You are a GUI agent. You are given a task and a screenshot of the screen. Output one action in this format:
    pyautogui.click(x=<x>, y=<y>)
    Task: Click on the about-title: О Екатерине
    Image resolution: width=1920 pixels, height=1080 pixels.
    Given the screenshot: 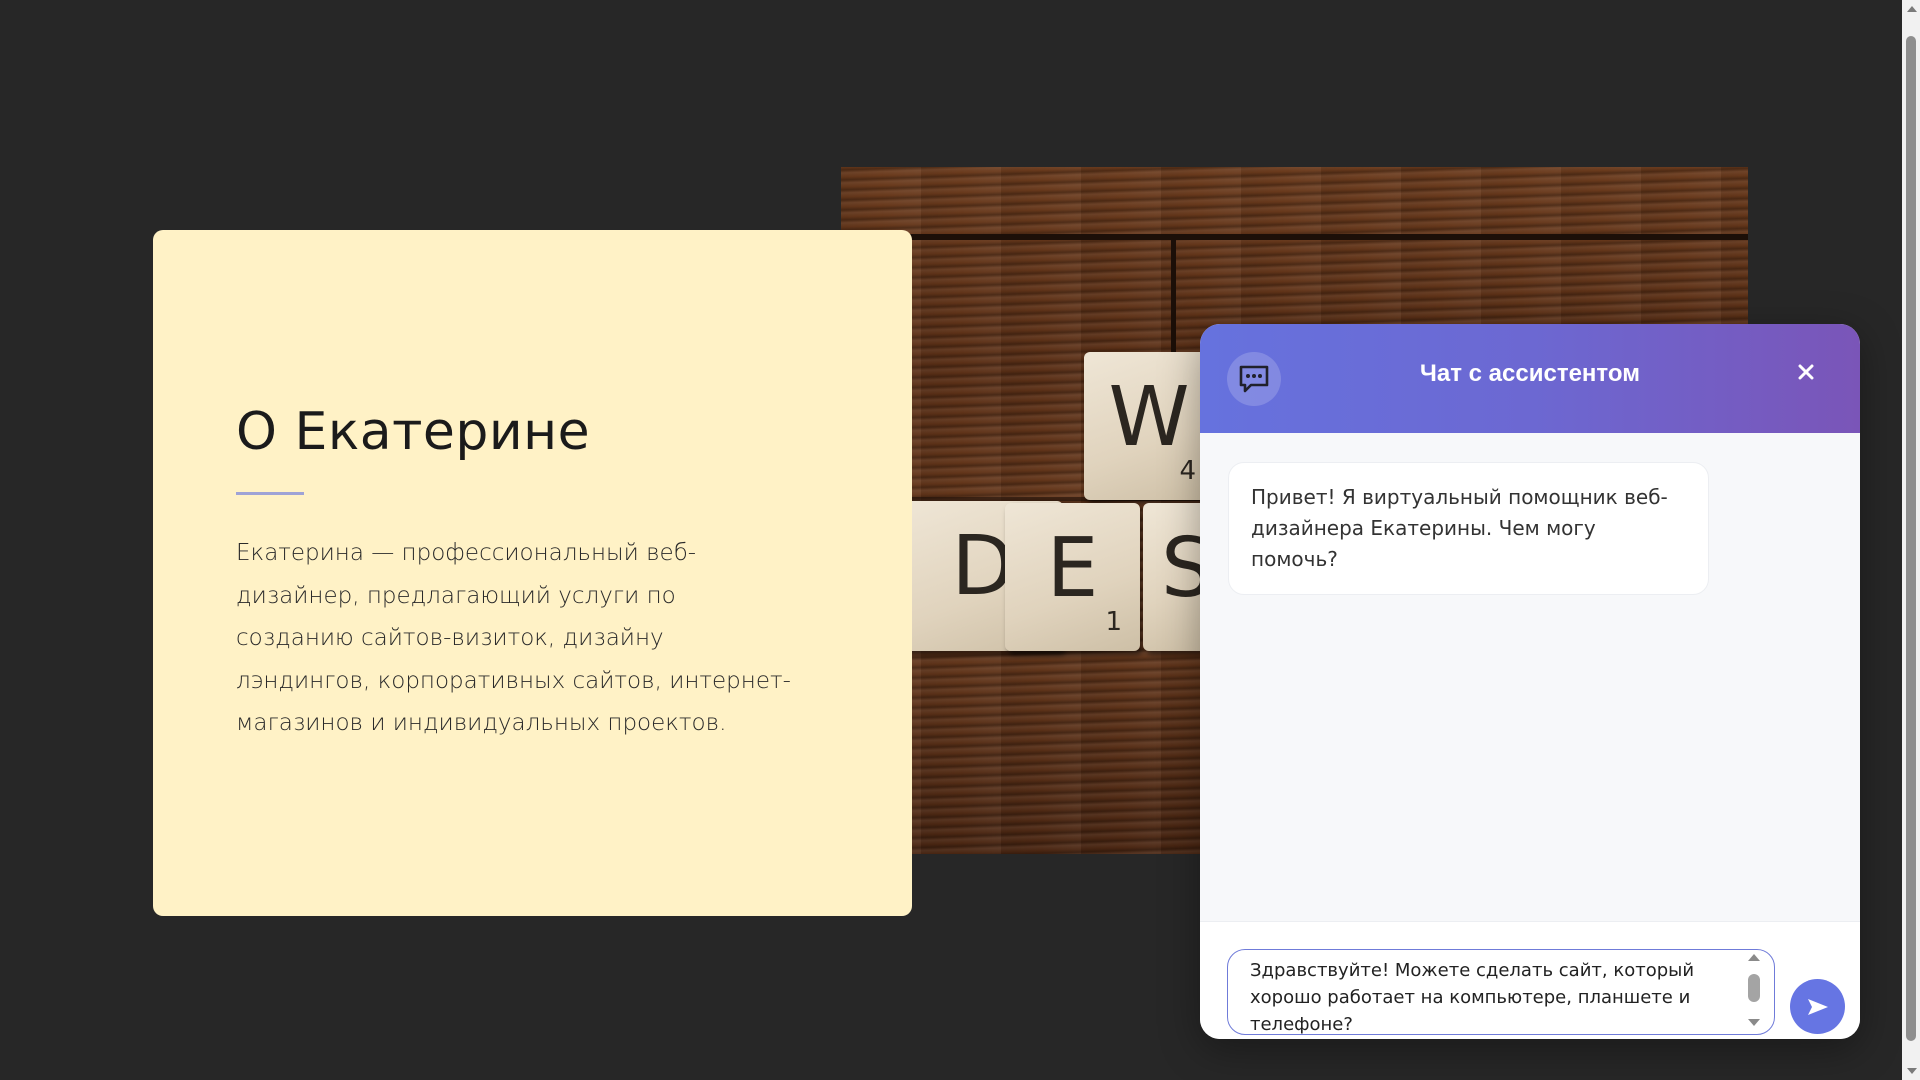 What is the action you would take?
    pyautogui.click(x=413, y=432)
    